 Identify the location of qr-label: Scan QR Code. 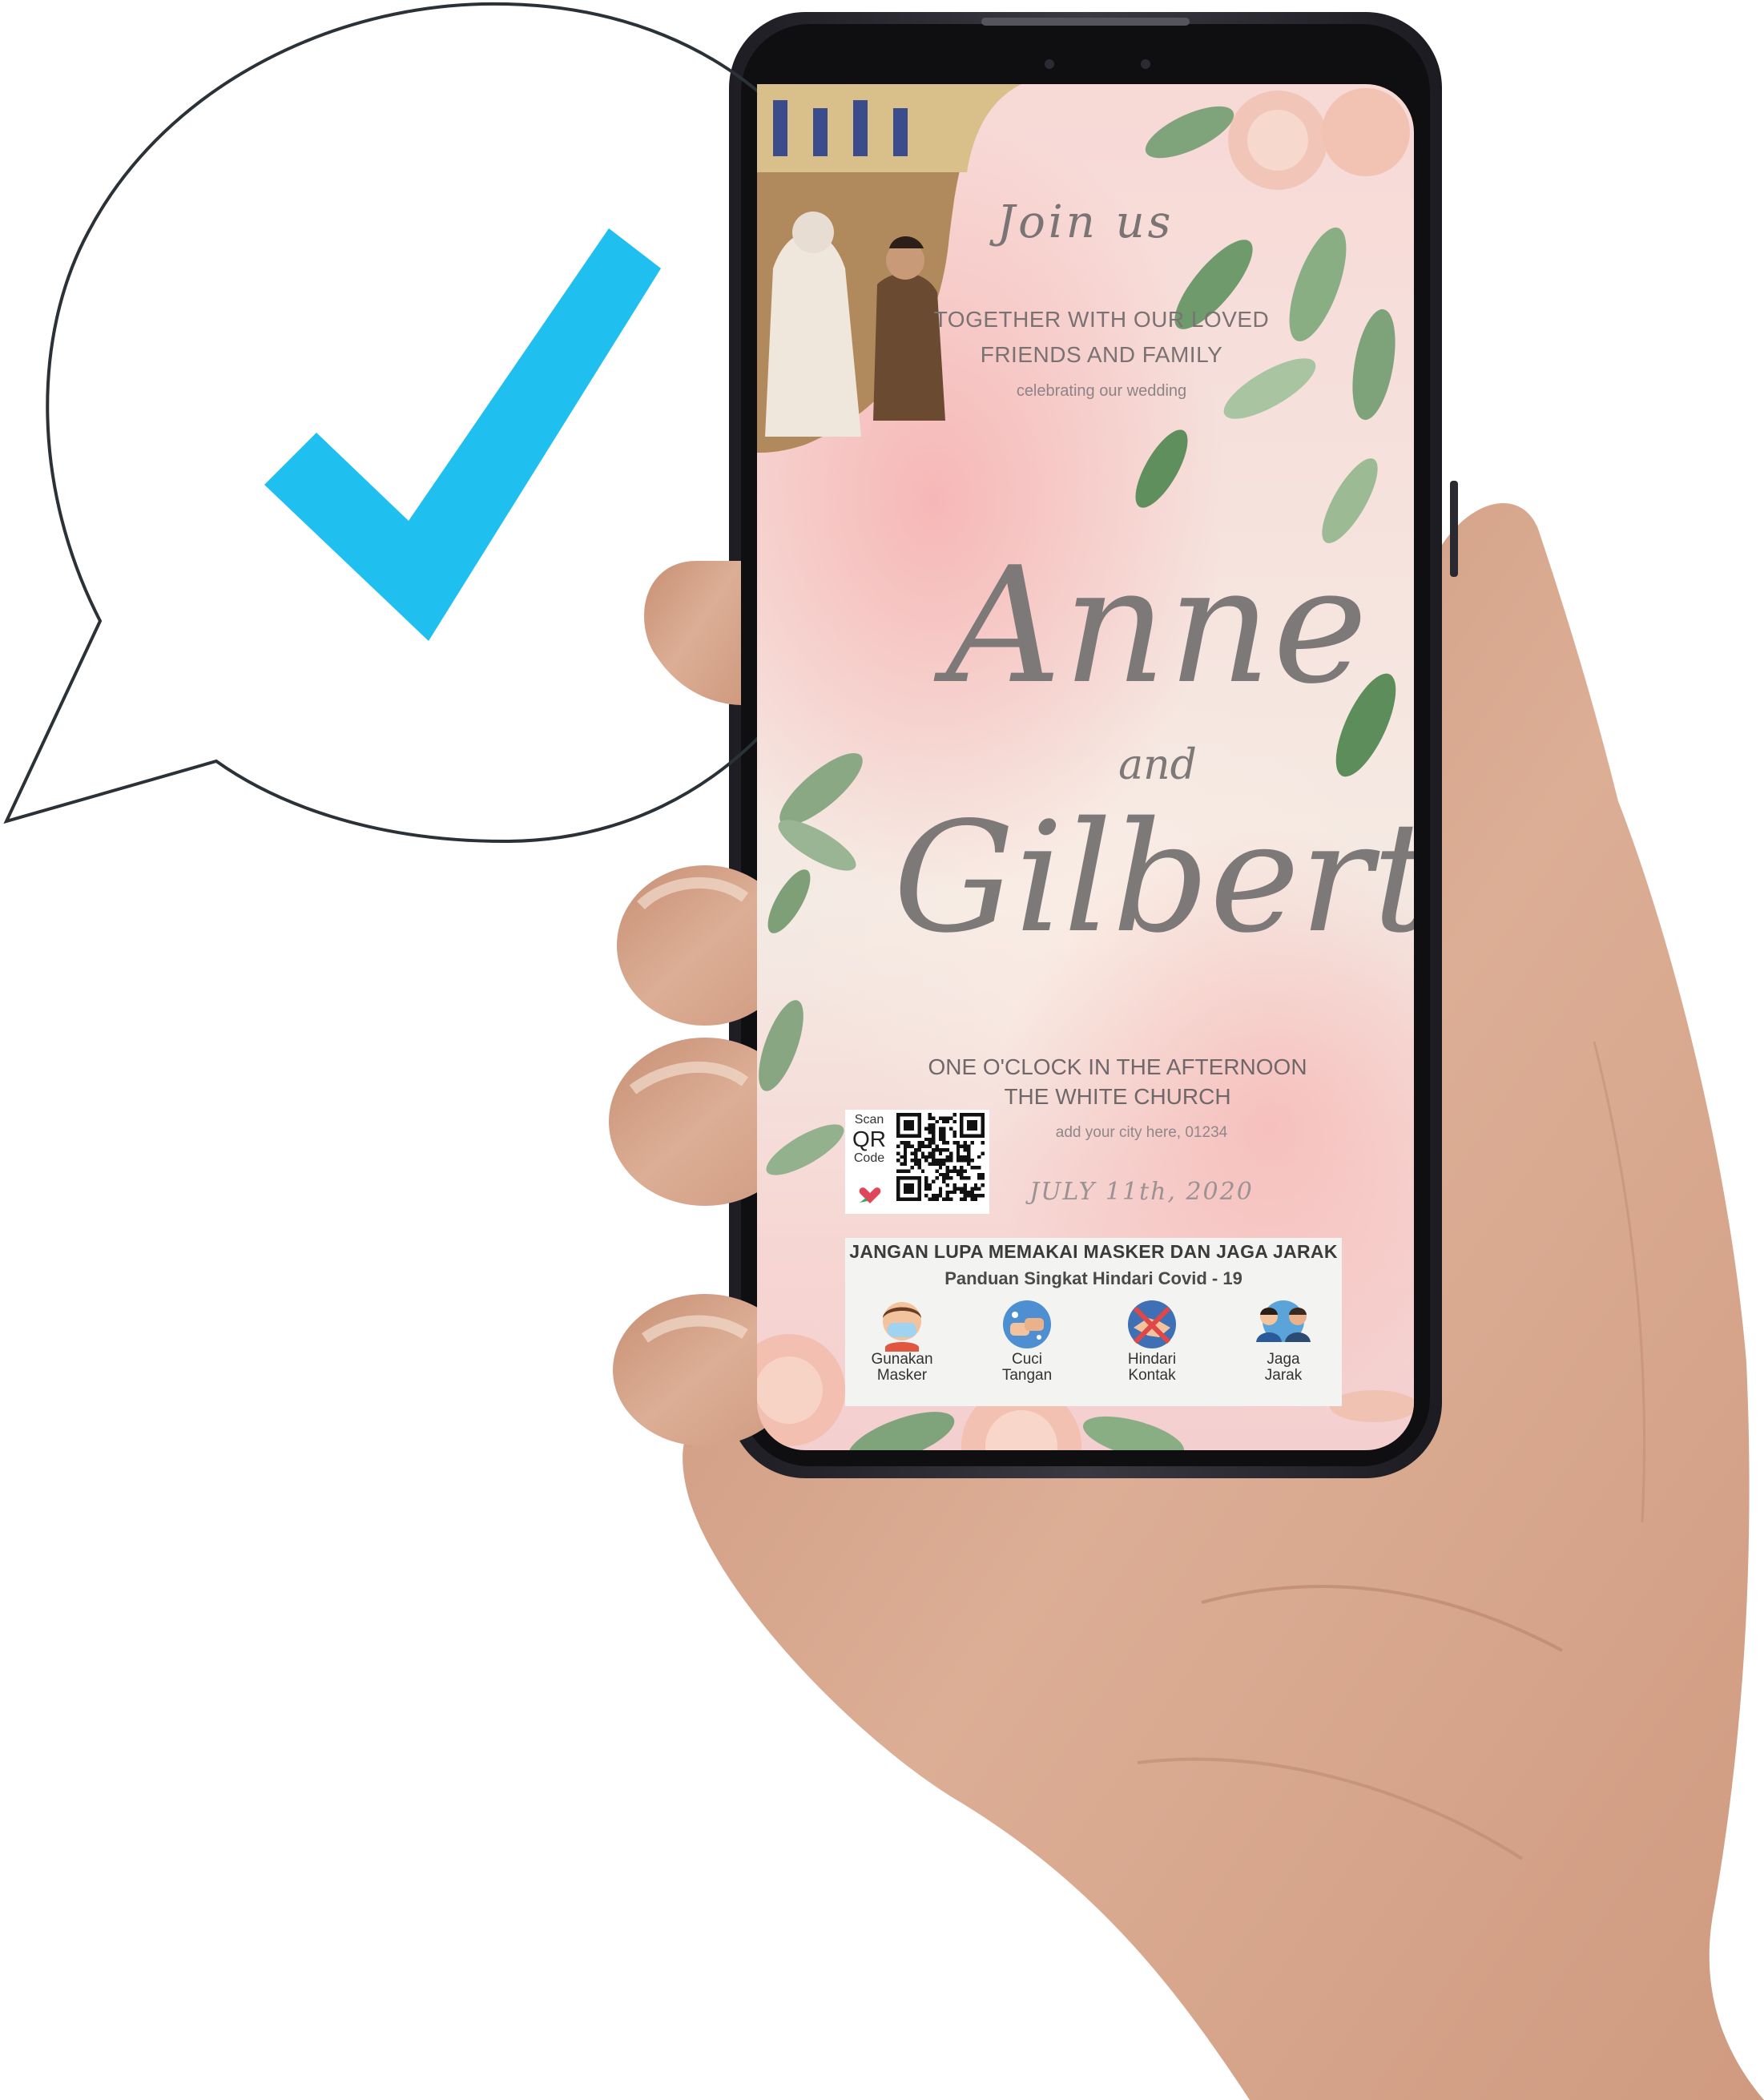
(869, 1139).